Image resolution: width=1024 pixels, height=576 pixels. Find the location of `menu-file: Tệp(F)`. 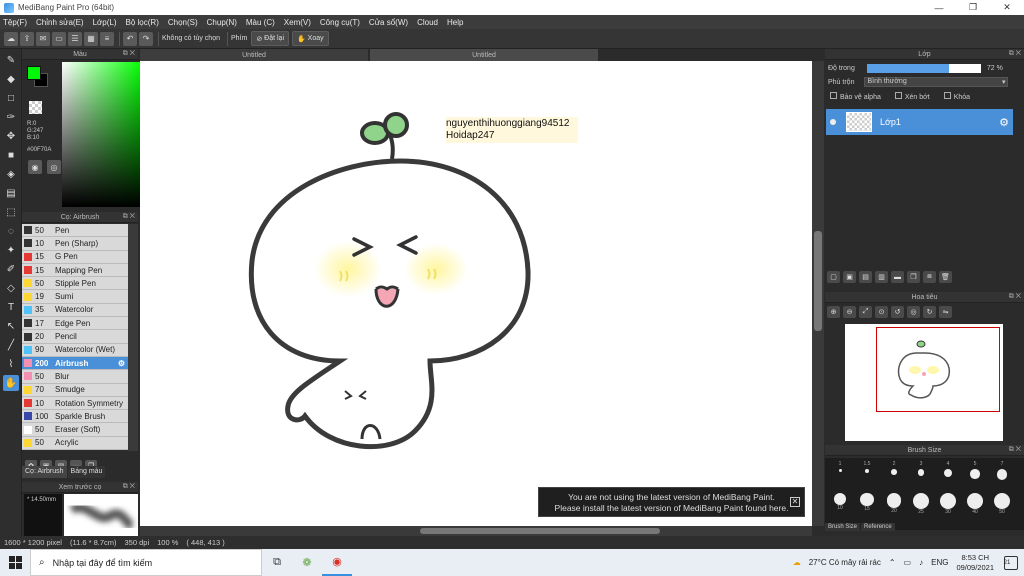

menu-file: Tệp(F) is located at coordinates (15, 22).